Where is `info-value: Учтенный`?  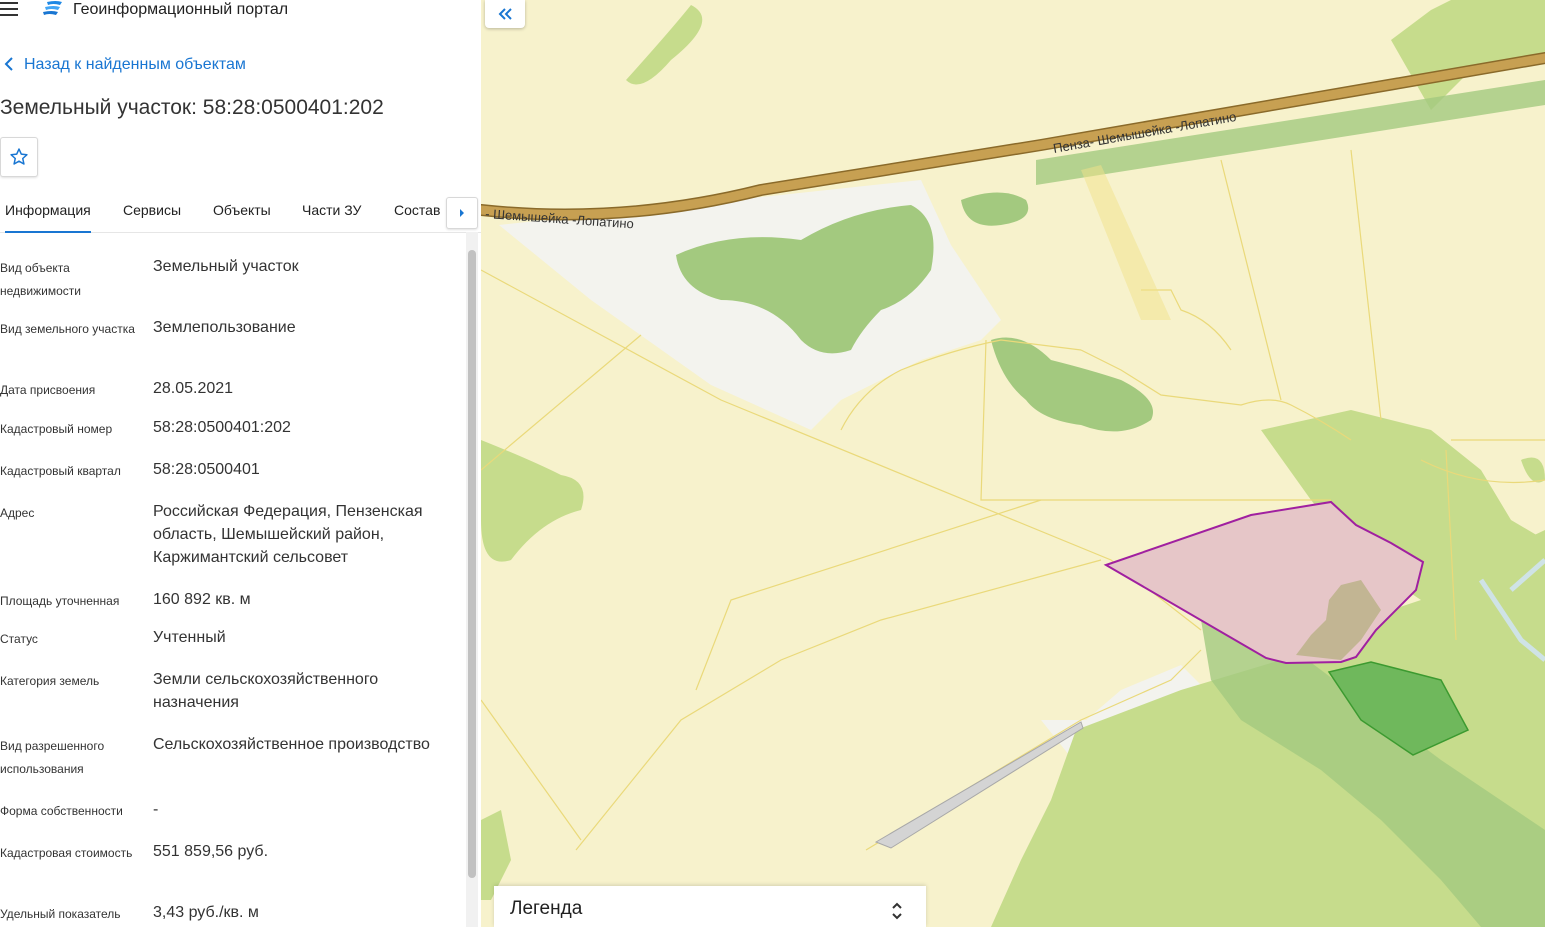 info-value: Учтенный is located at coordinates (189, 637).